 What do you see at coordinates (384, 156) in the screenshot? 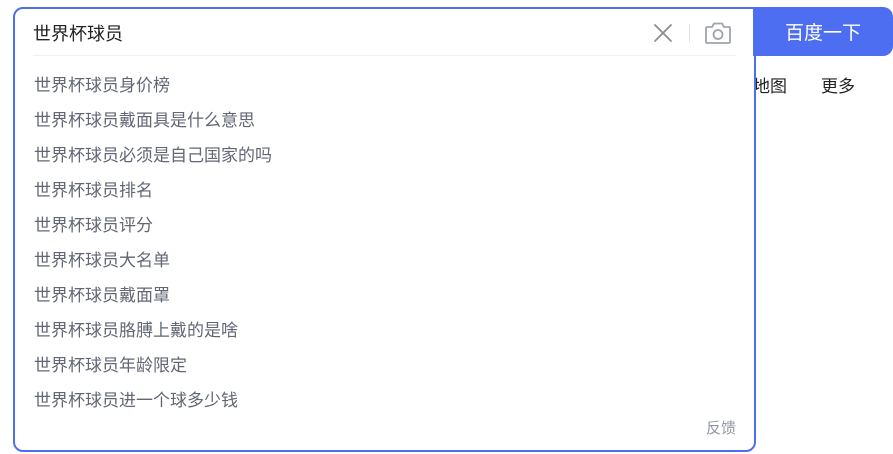
I see `suggestion-item: 世界杯球员必须是自己国家的吗` at bounding box center [384, 156].